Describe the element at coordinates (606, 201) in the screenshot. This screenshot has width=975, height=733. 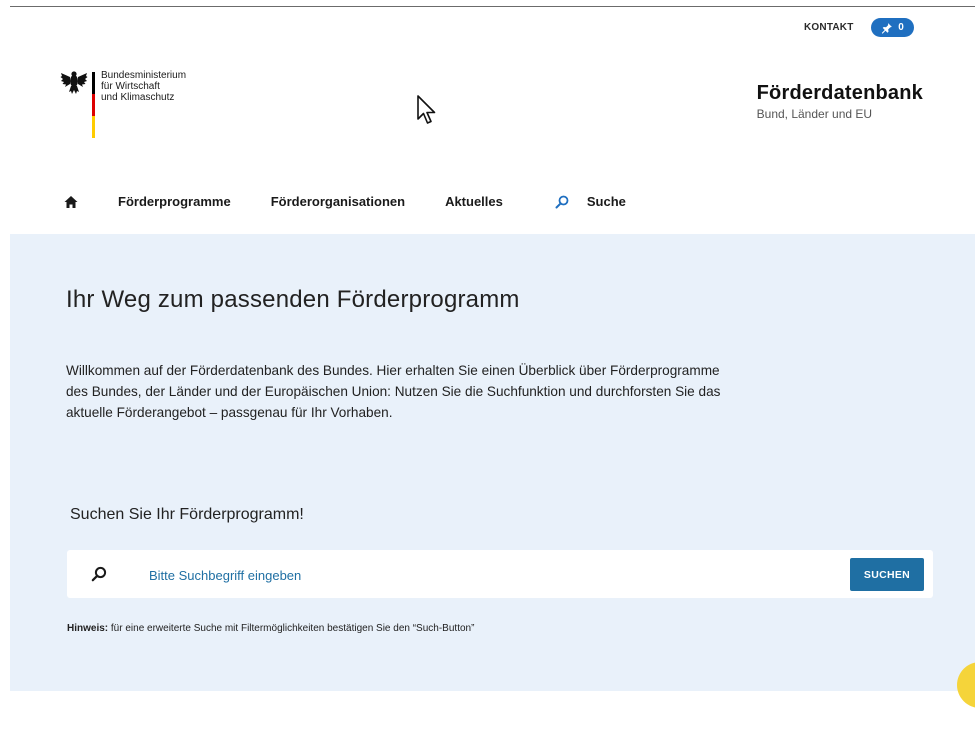
I see `nav-search-label: Suche` at that location.